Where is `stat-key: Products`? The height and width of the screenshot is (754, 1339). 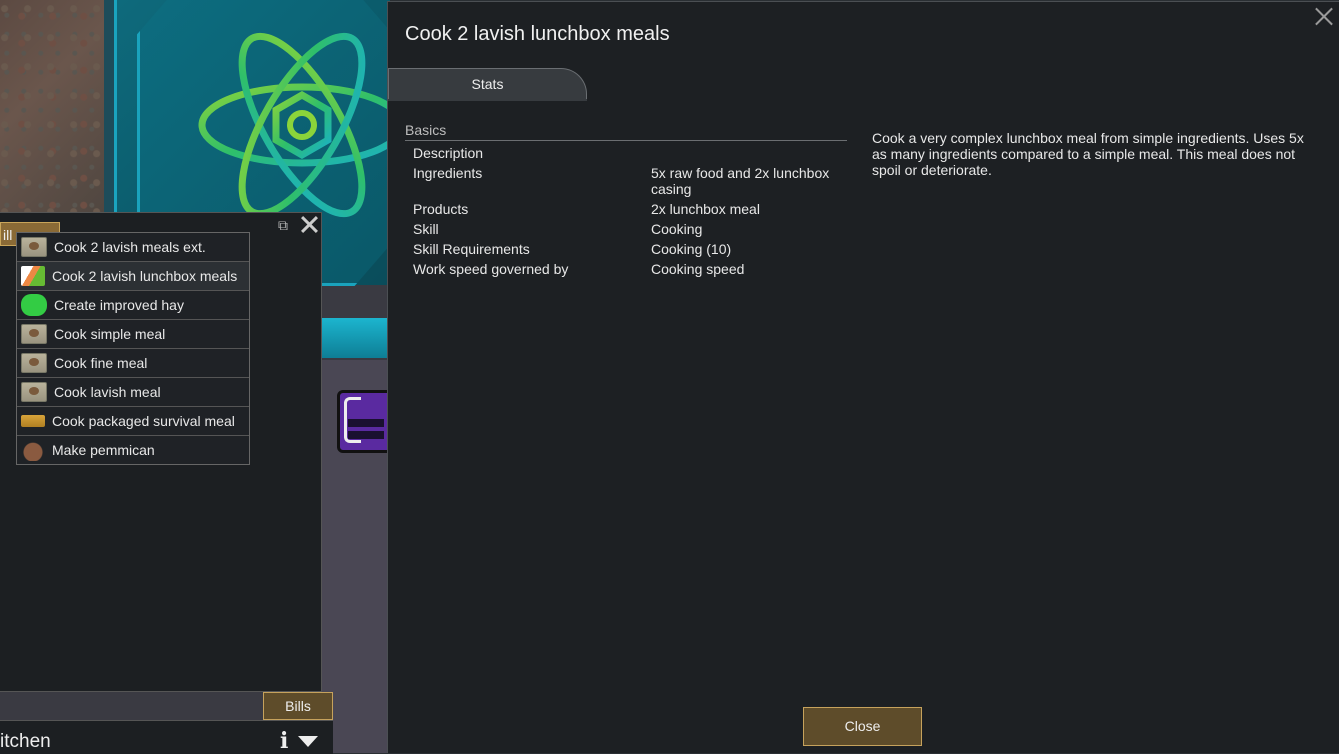 stat-key: Products is located at coordinates (441, 209).